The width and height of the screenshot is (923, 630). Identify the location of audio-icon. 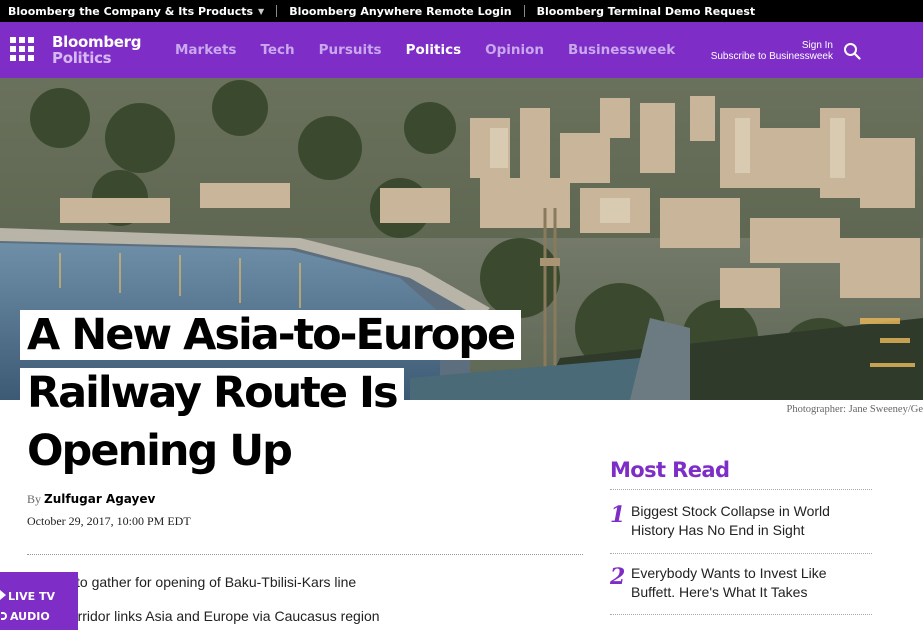
(4, 616).